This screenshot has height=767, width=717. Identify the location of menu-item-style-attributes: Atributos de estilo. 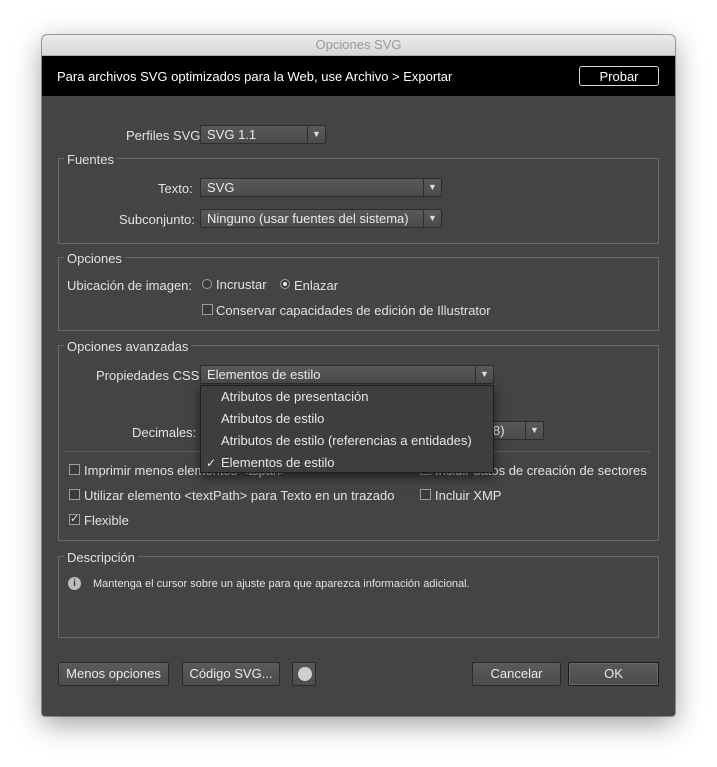
(347, 419).